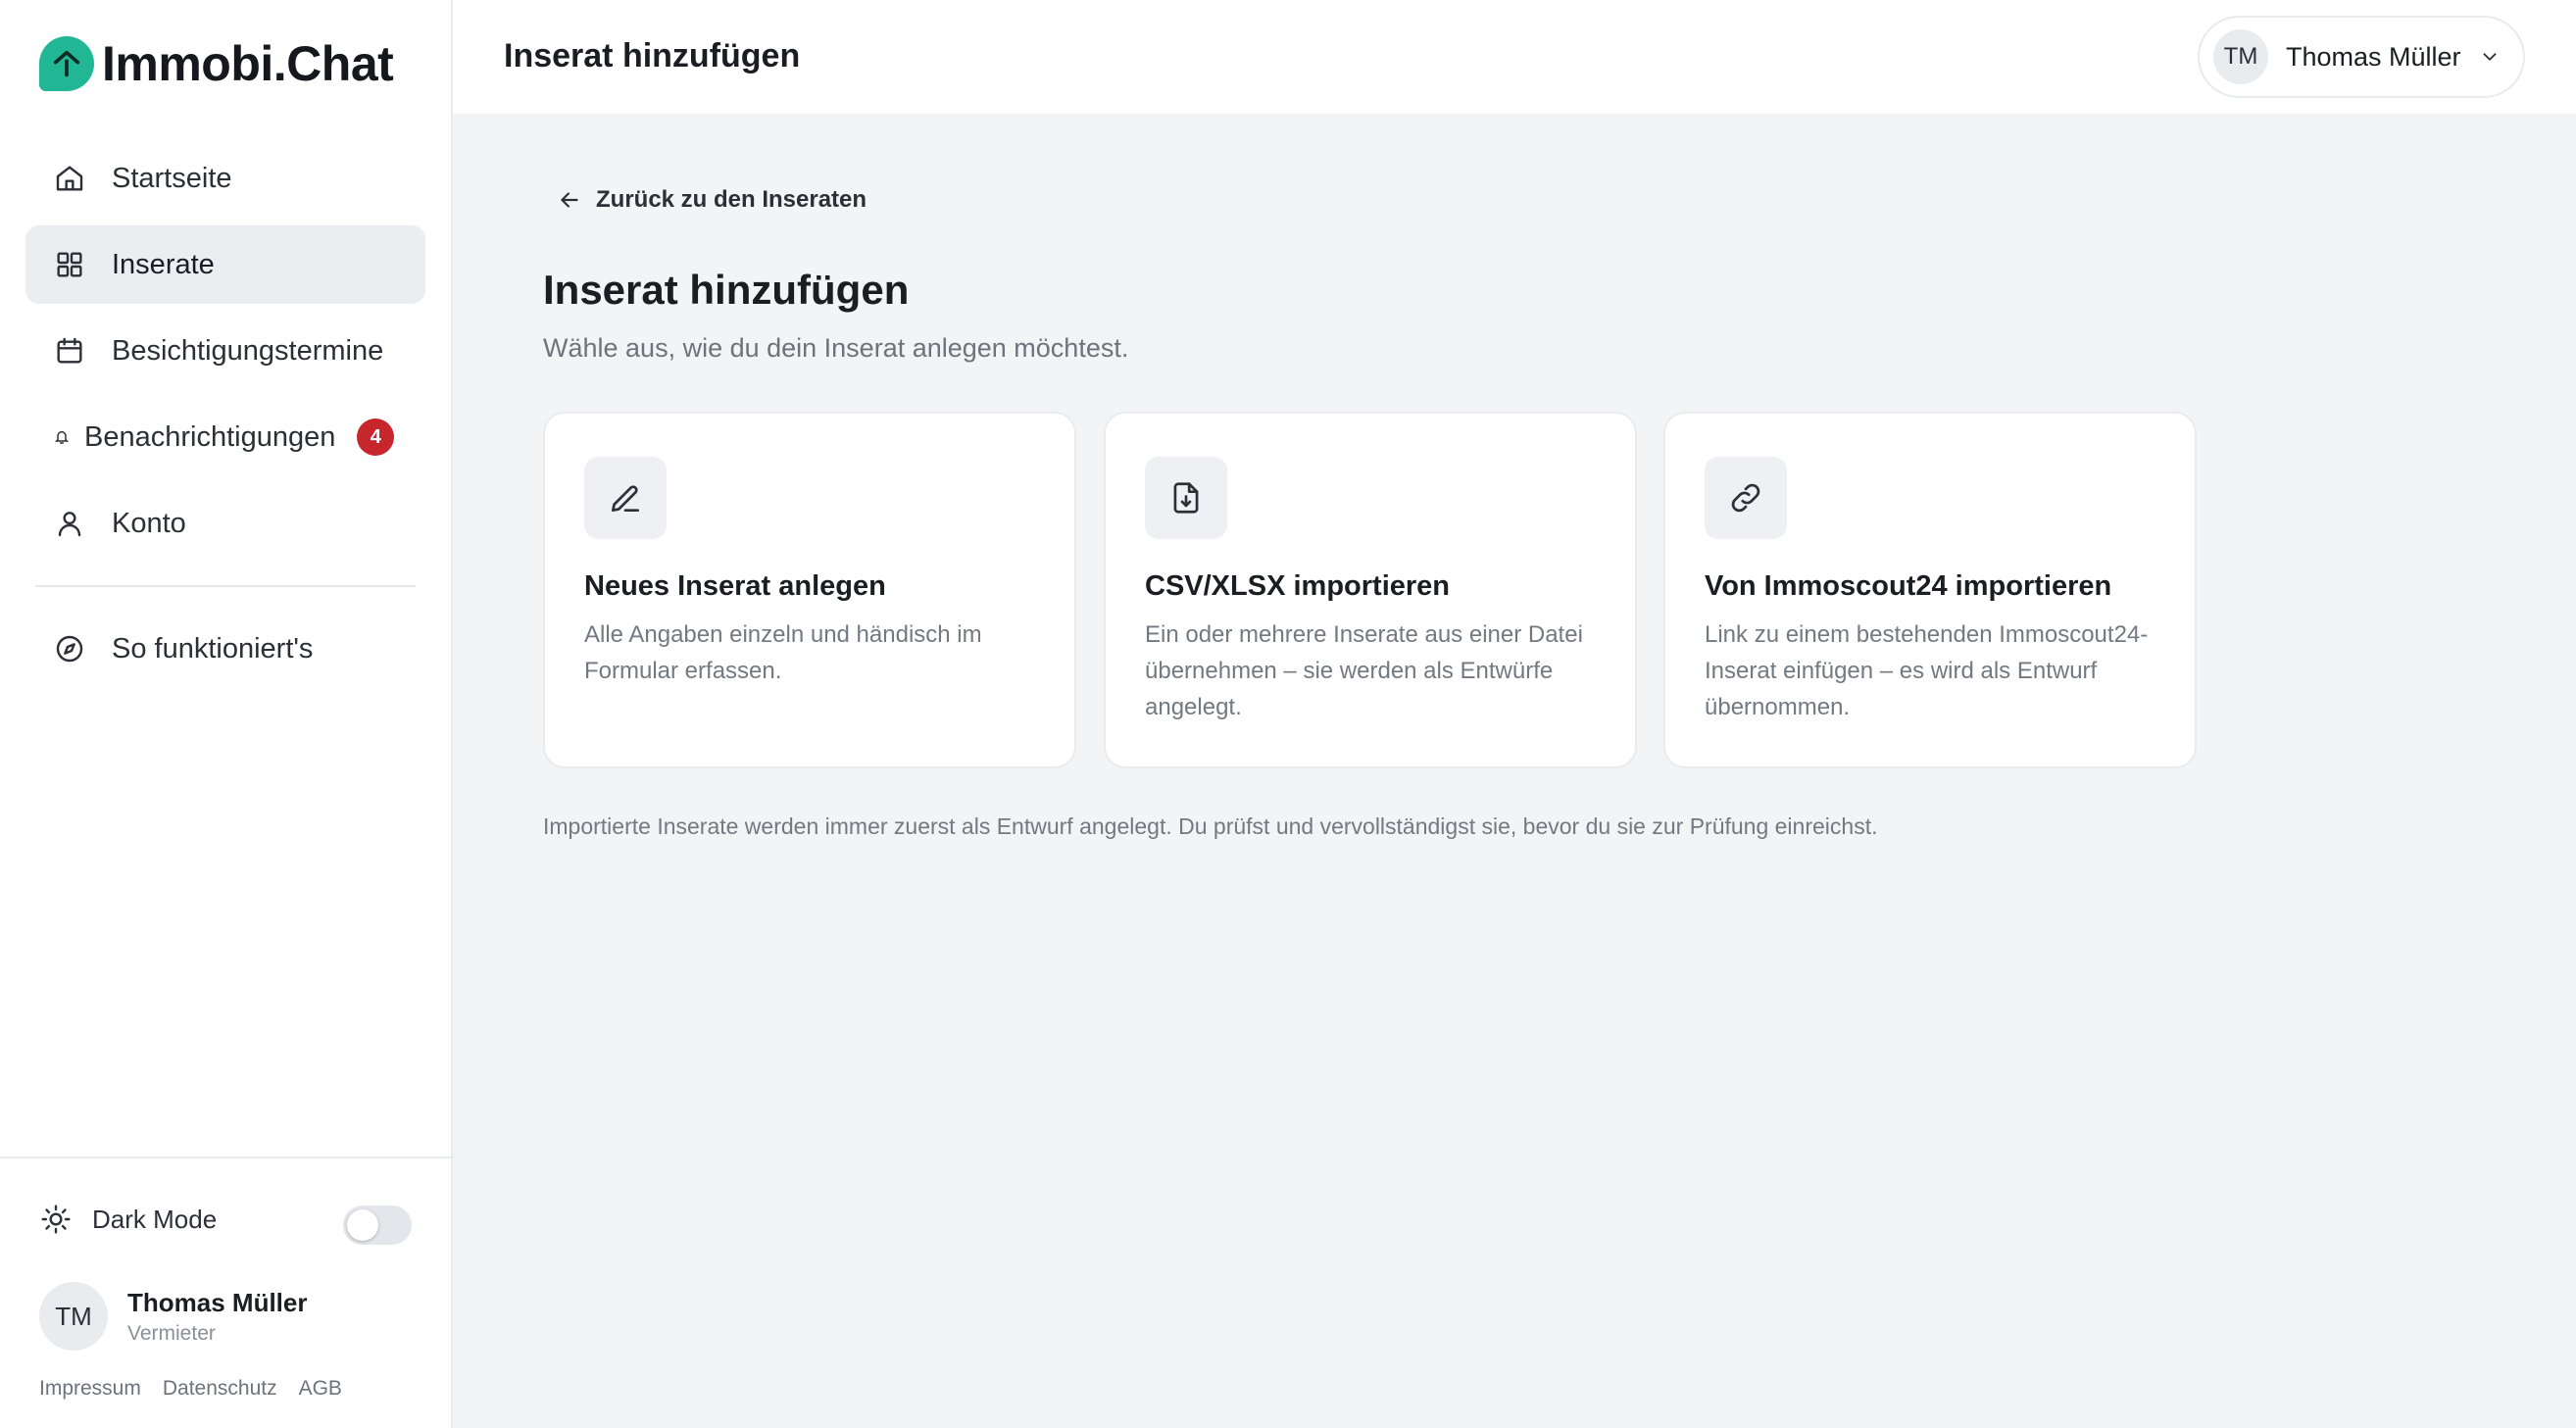 The image size is (2576, 1428). Describe the element at coordinates (1186, 498) in the screenshot. I see `file-import-icon` at that location.